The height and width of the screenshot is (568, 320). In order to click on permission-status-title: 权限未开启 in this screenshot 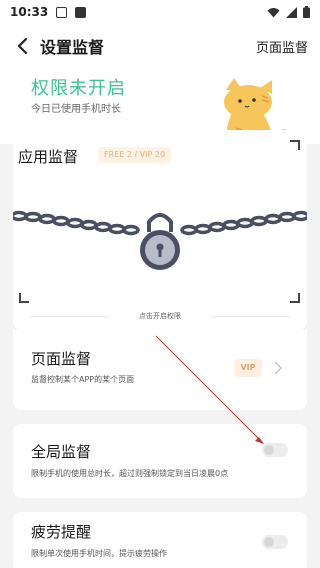, I will do `click(78, 88)`.